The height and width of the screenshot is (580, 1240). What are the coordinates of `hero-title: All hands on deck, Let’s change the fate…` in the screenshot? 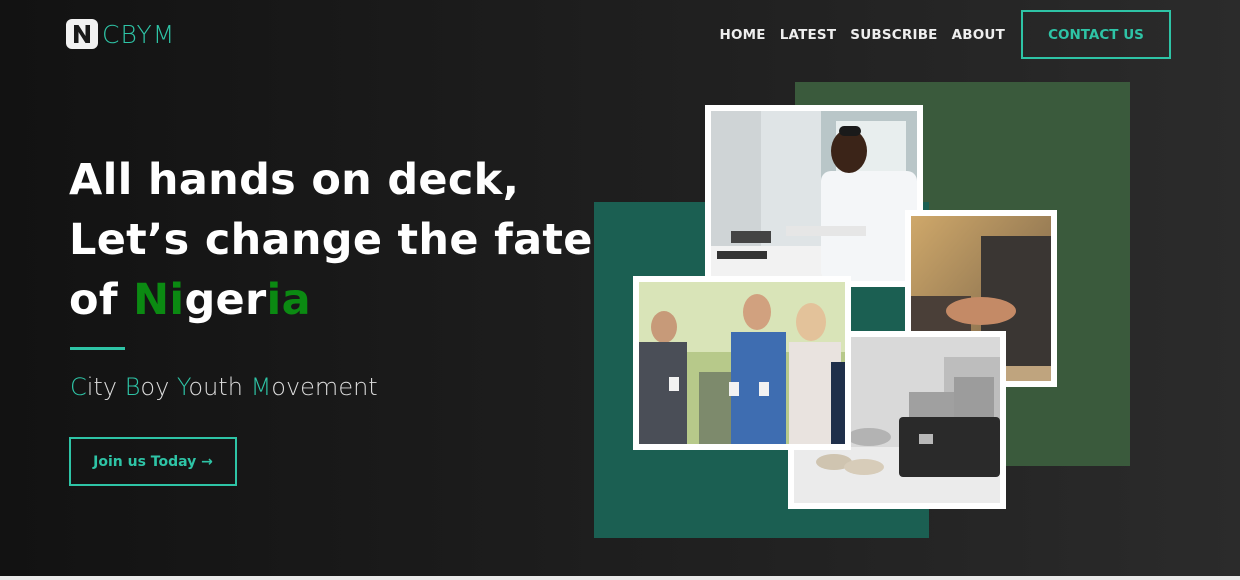 It's located at (331, 240).